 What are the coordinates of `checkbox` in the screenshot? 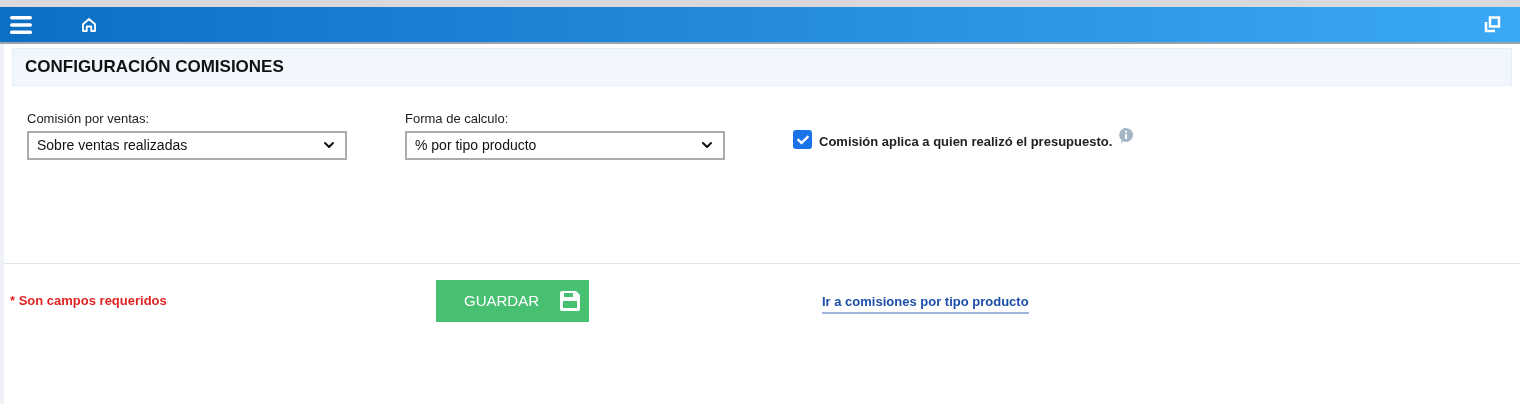 It's located at (802, 139).